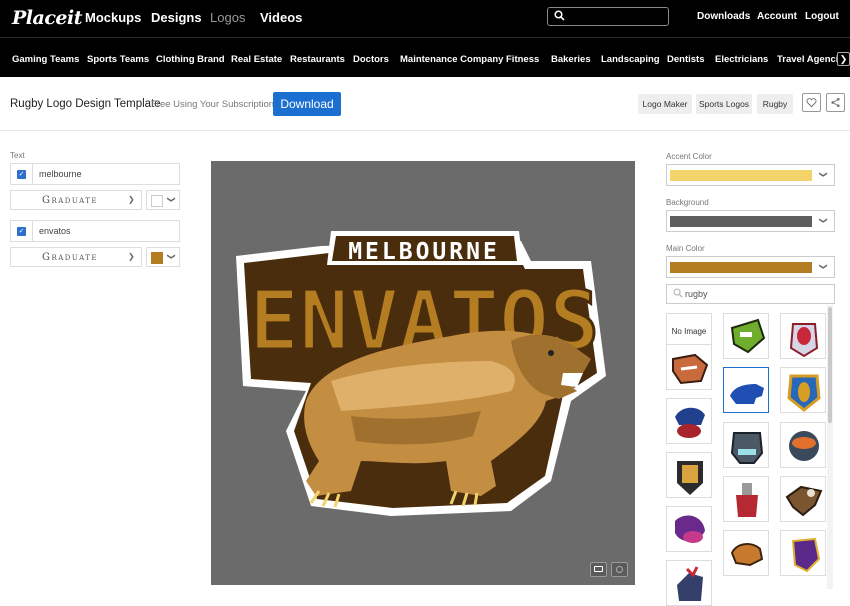  Describe the element at coordinates (60, 174) in the screenshot. I see `text-field-value: melbourne` at that location.